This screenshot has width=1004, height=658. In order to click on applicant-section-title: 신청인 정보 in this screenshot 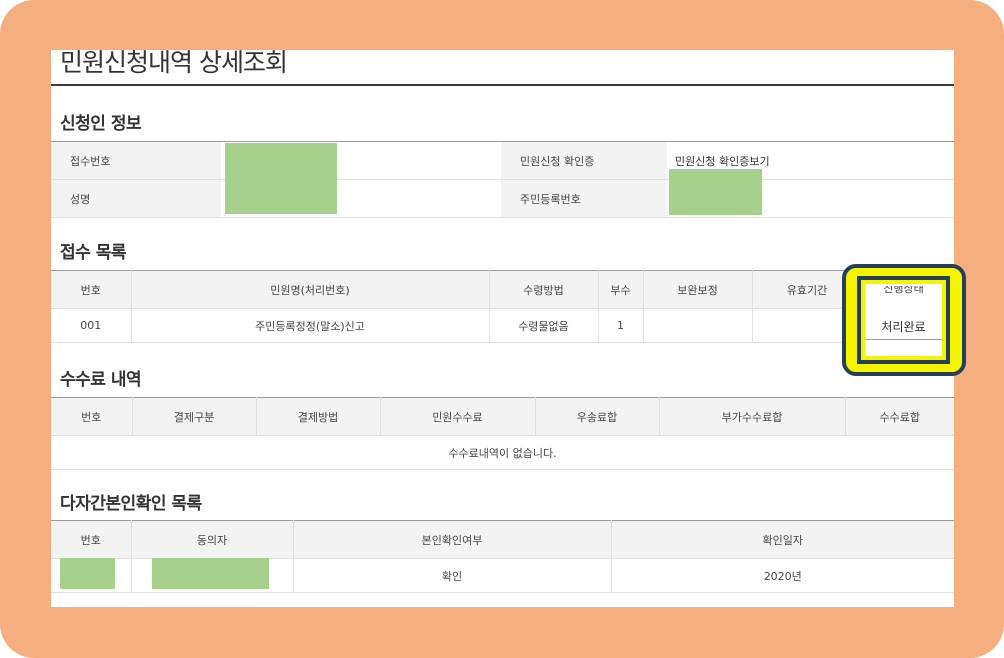, I will do `click(101, 124)`.